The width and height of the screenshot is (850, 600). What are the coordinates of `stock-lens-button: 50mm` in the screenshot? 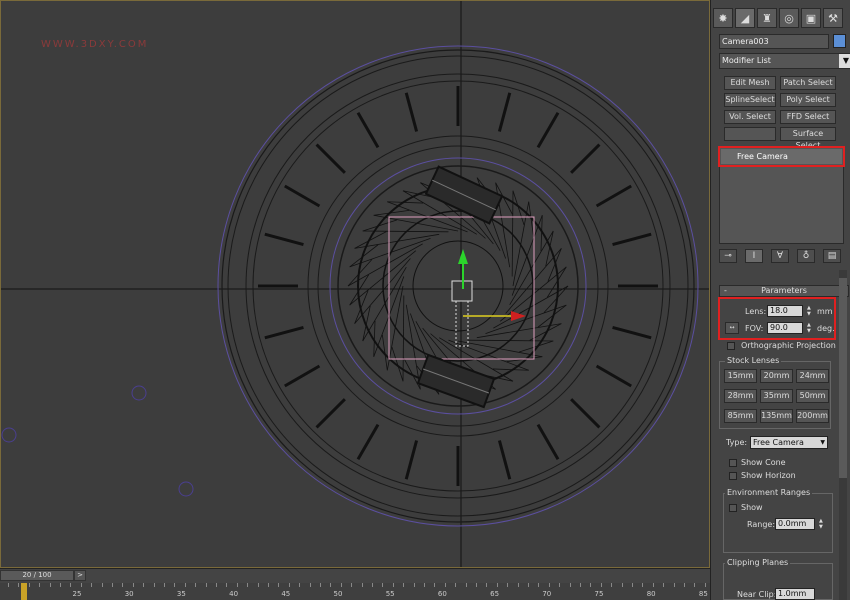 It's located at (812, 396).